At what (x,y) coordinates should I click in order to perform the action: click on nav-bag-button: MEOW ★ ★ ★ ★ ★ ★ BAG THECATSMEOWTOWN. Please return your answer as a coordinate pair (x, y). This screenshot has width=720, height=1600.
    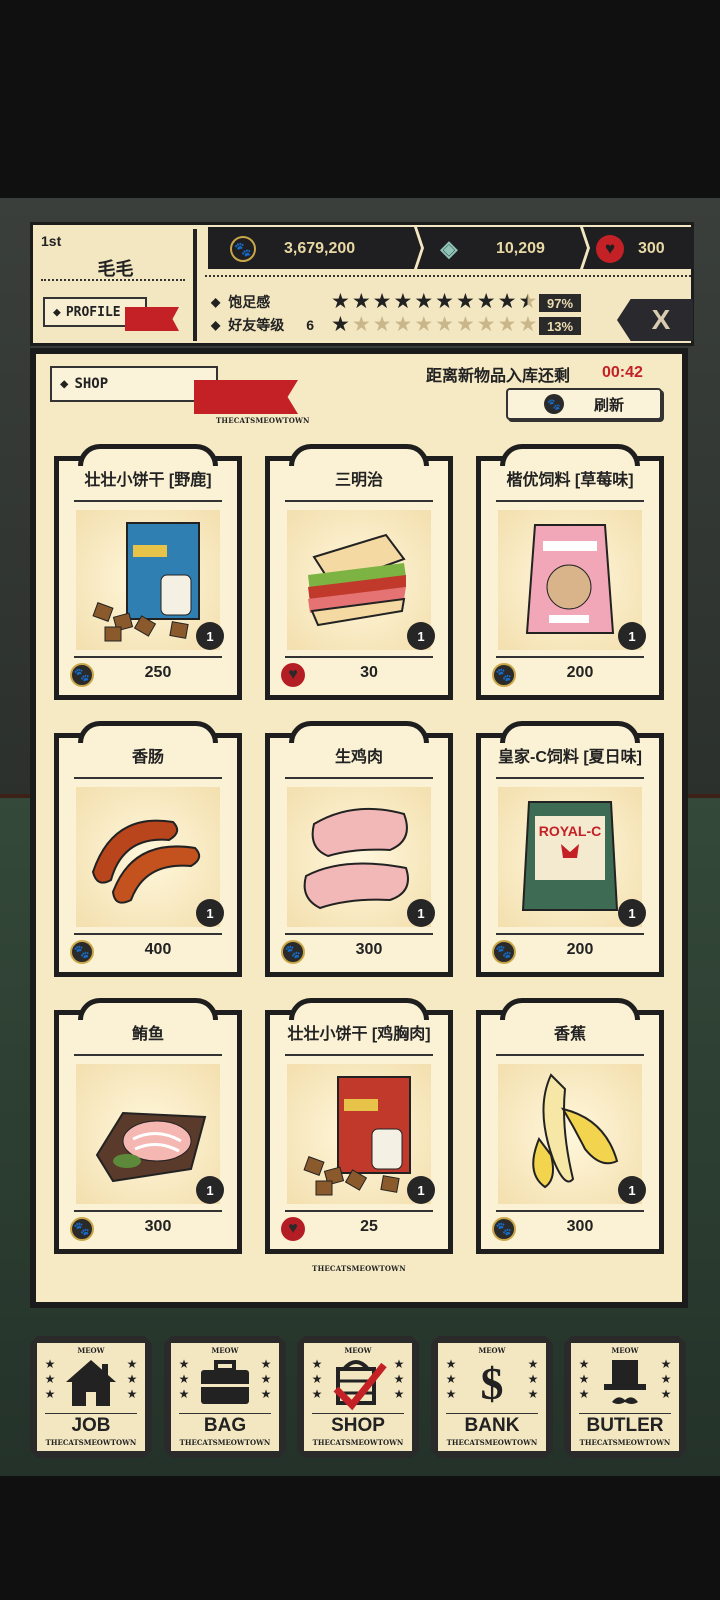
    Looking at the image, I should click on (225, 1397).